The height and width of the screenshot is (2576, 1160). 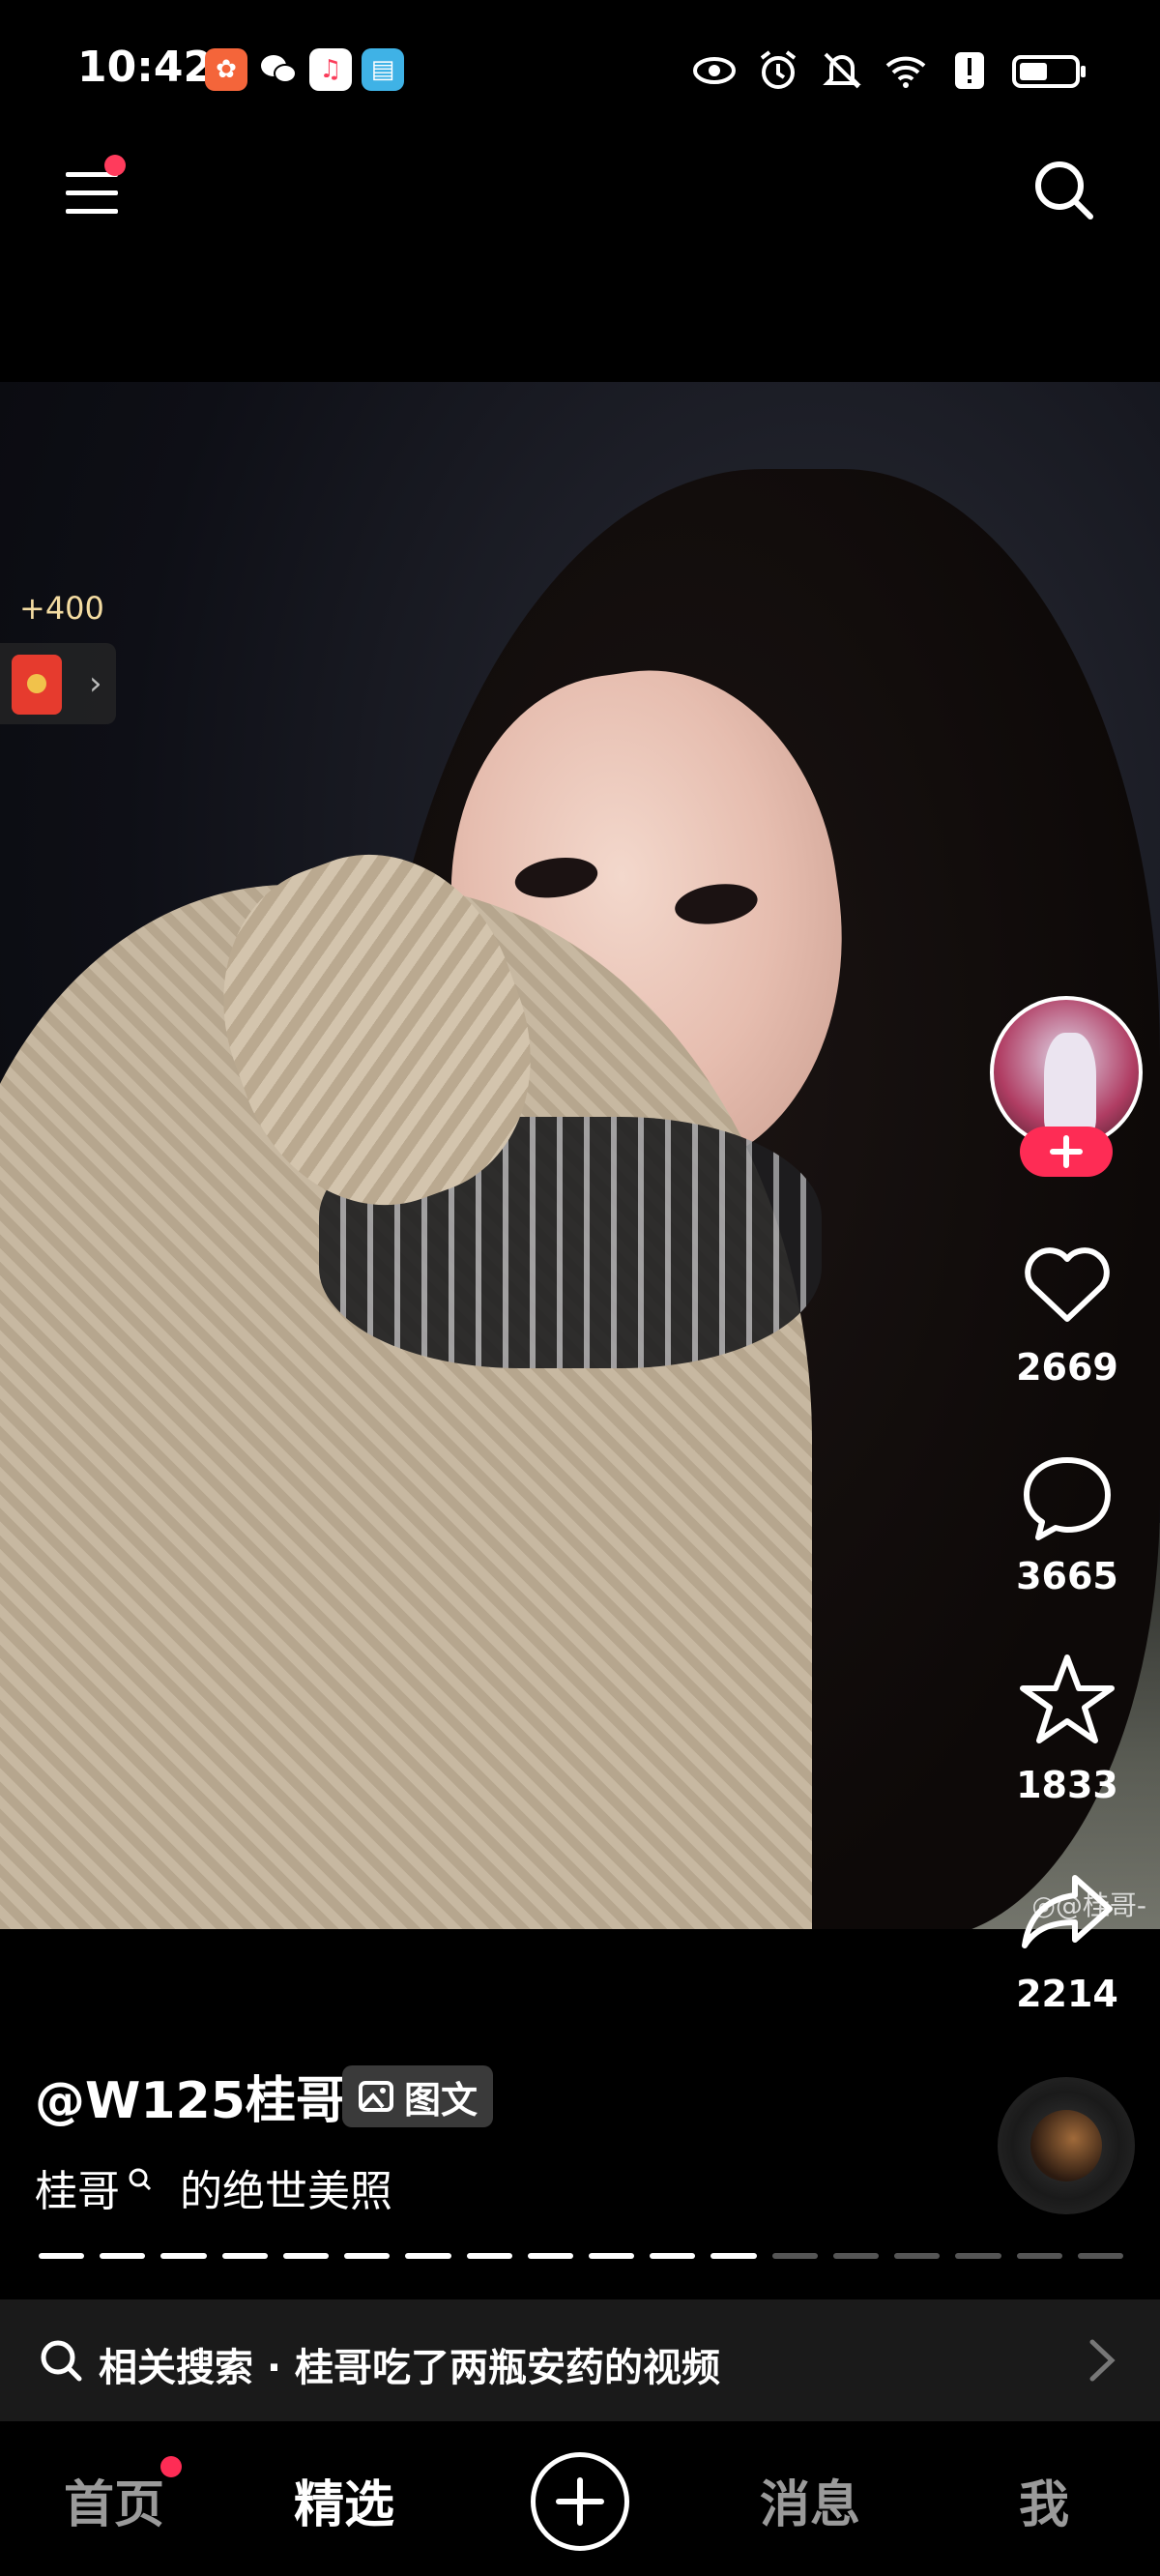 What do you see at coordinates (1067, 1576) in the screenshot?
I see `comment-count: 3665` at bounding box center [1067, 1576].